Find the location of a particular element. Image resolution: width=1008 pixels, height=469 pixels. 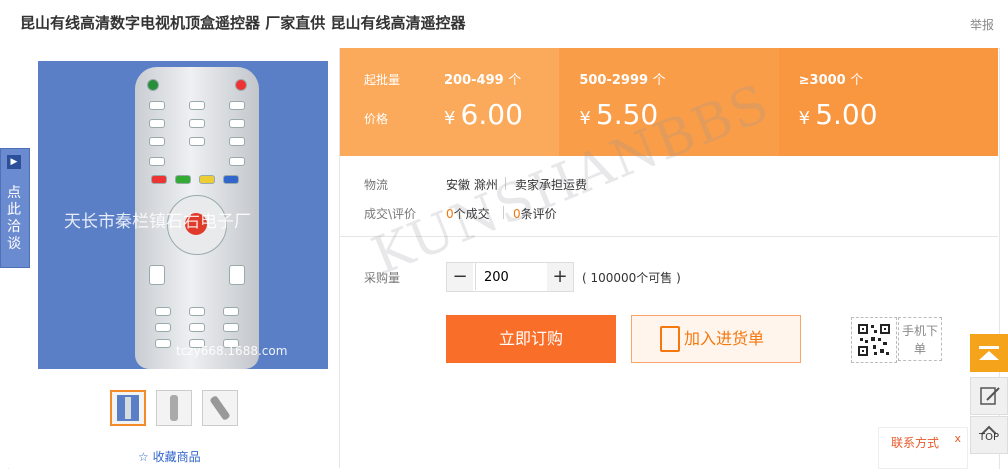

favorite-link: ☆ 收藏商品 is located at coordinates (169, 456).